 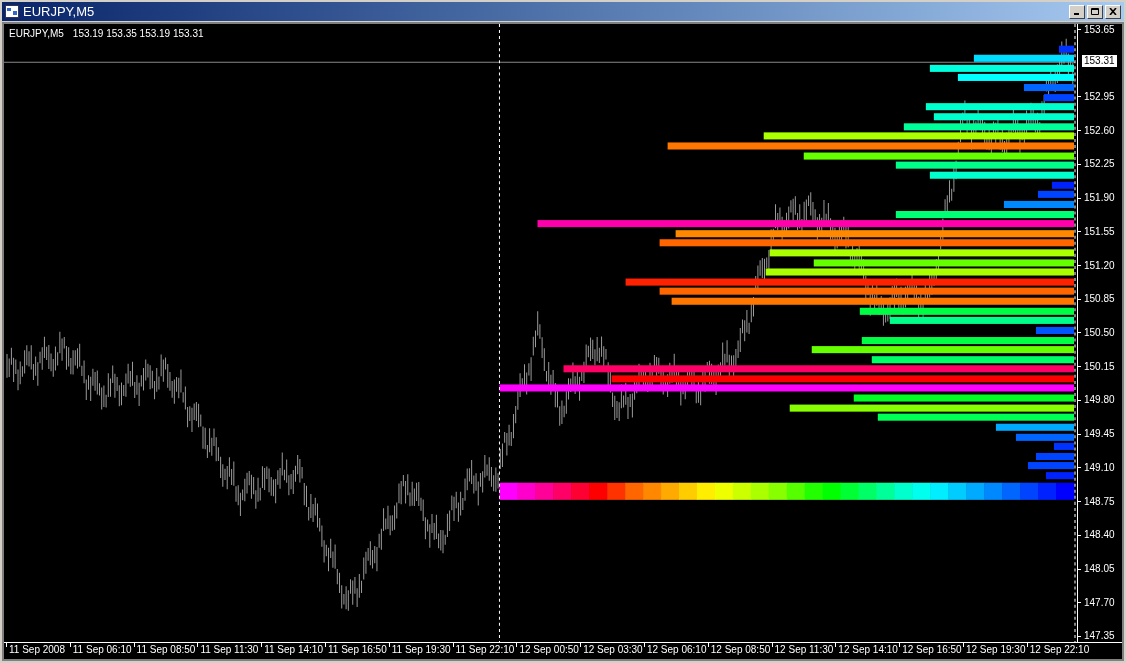 What do you see at coordinates (12, 11) in the screenshot?
I see `chart-window-icon` at bounding box center [12, 11].